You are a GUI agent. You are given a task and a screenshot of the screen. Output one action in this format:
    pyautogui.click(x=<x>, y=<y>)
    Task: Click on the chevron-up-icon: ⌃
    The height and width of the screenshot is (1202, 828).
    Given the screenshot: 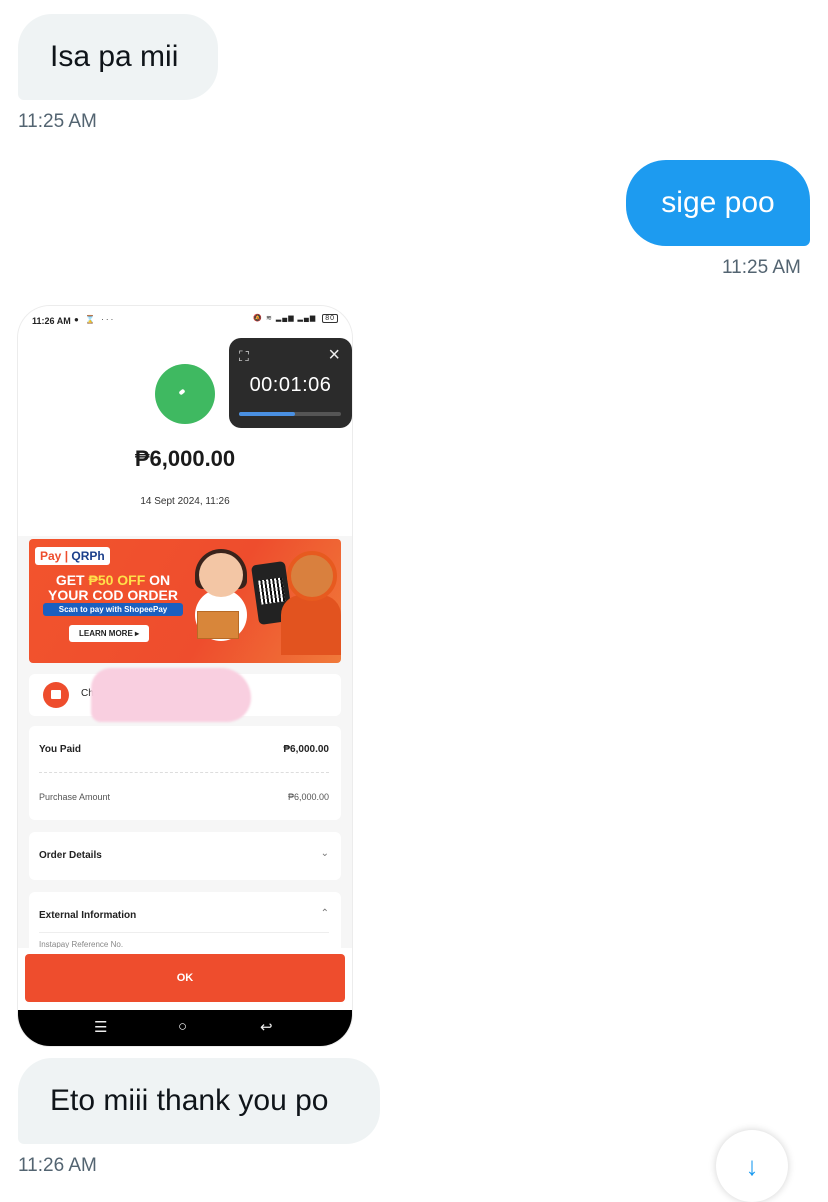 What is the action you would take?
    pyautogui.click(x=325, y=913)
    